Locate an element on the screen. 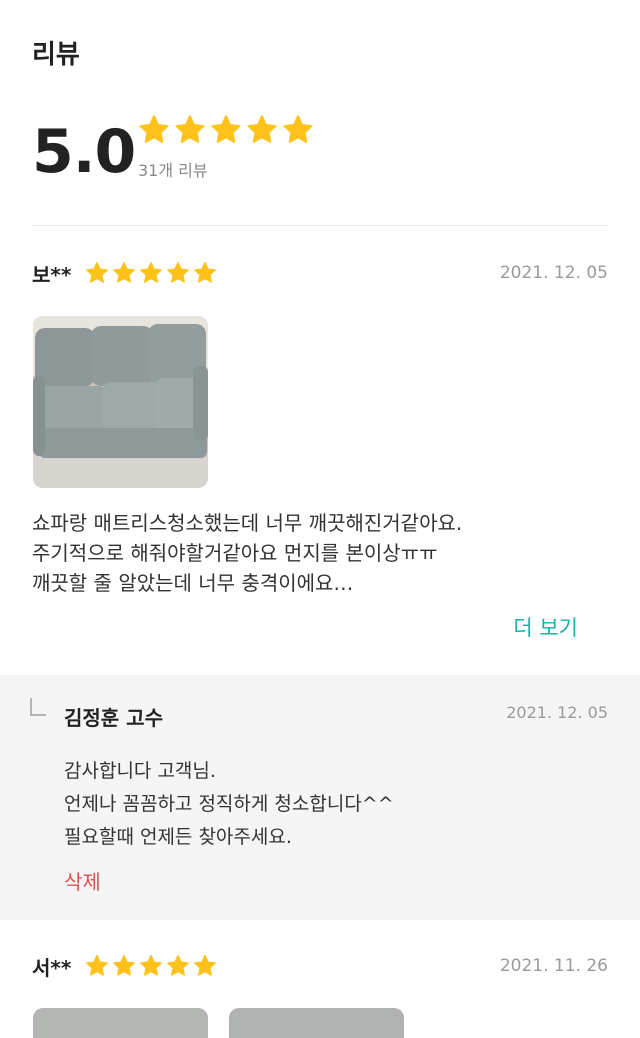 This screenshot has width=640, height=1038. reply-text-line: 필요할때 언제든 찾아주세요. is located at coordinates (178, 837).